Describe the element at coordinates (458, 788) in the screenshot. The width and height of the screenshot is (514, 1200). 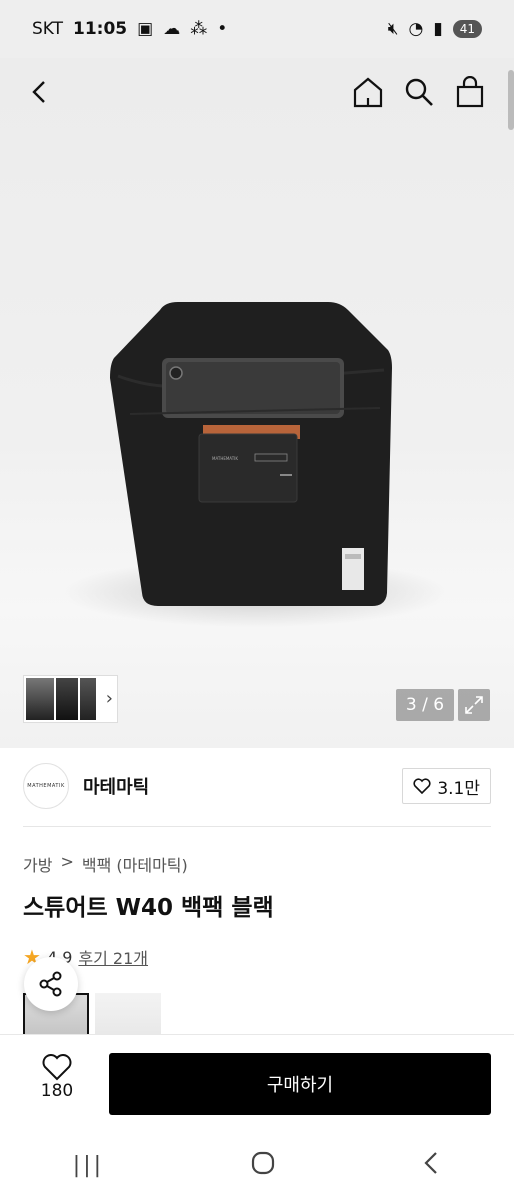
I see `brand-like-count: 3.1만` at that location.